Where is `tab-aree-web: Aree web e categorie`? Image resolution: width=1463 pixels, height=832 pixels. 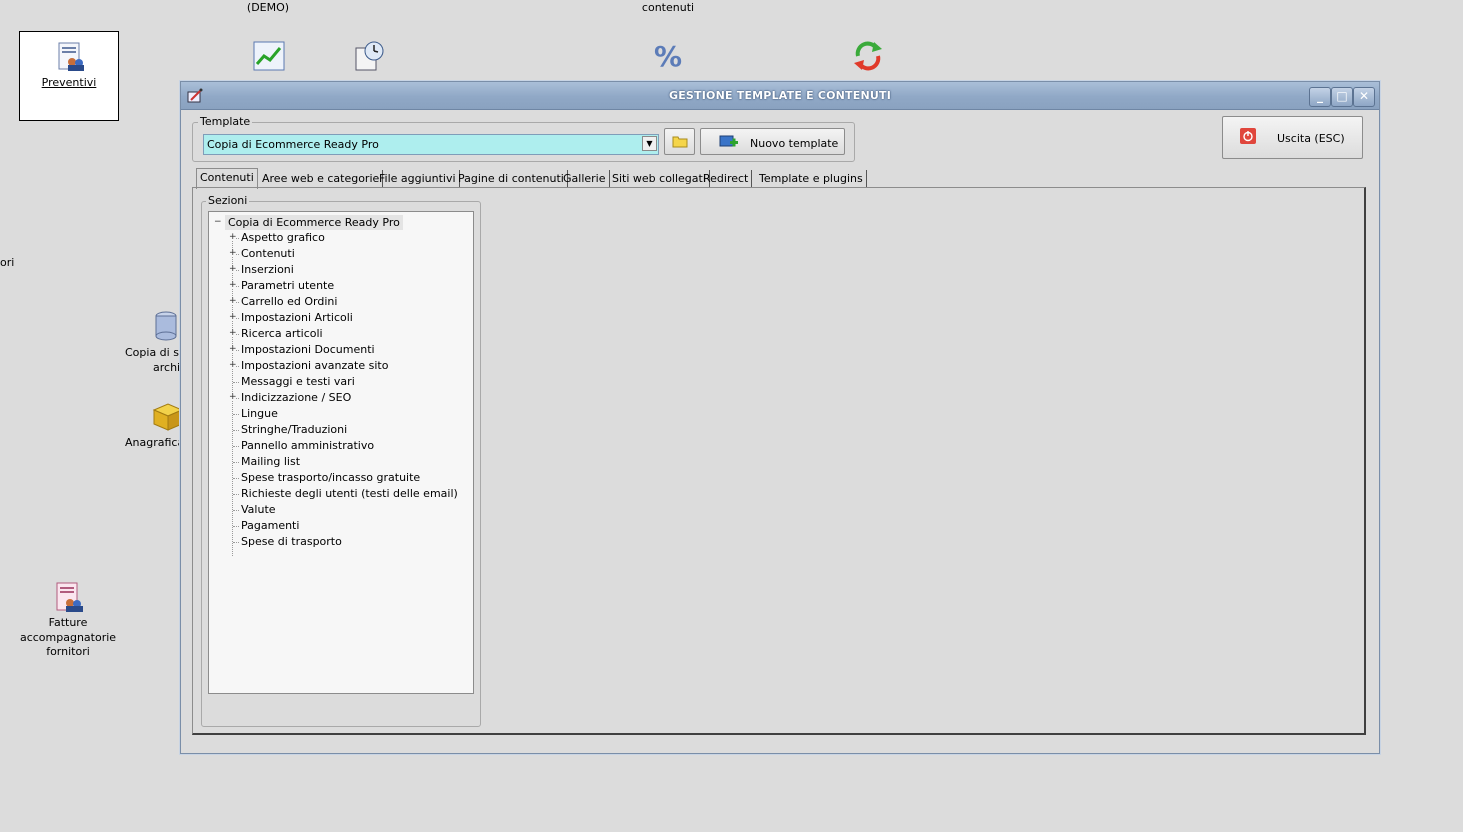 tab-aree-web: Aree web e categorie is located at coordinates (321, 179).